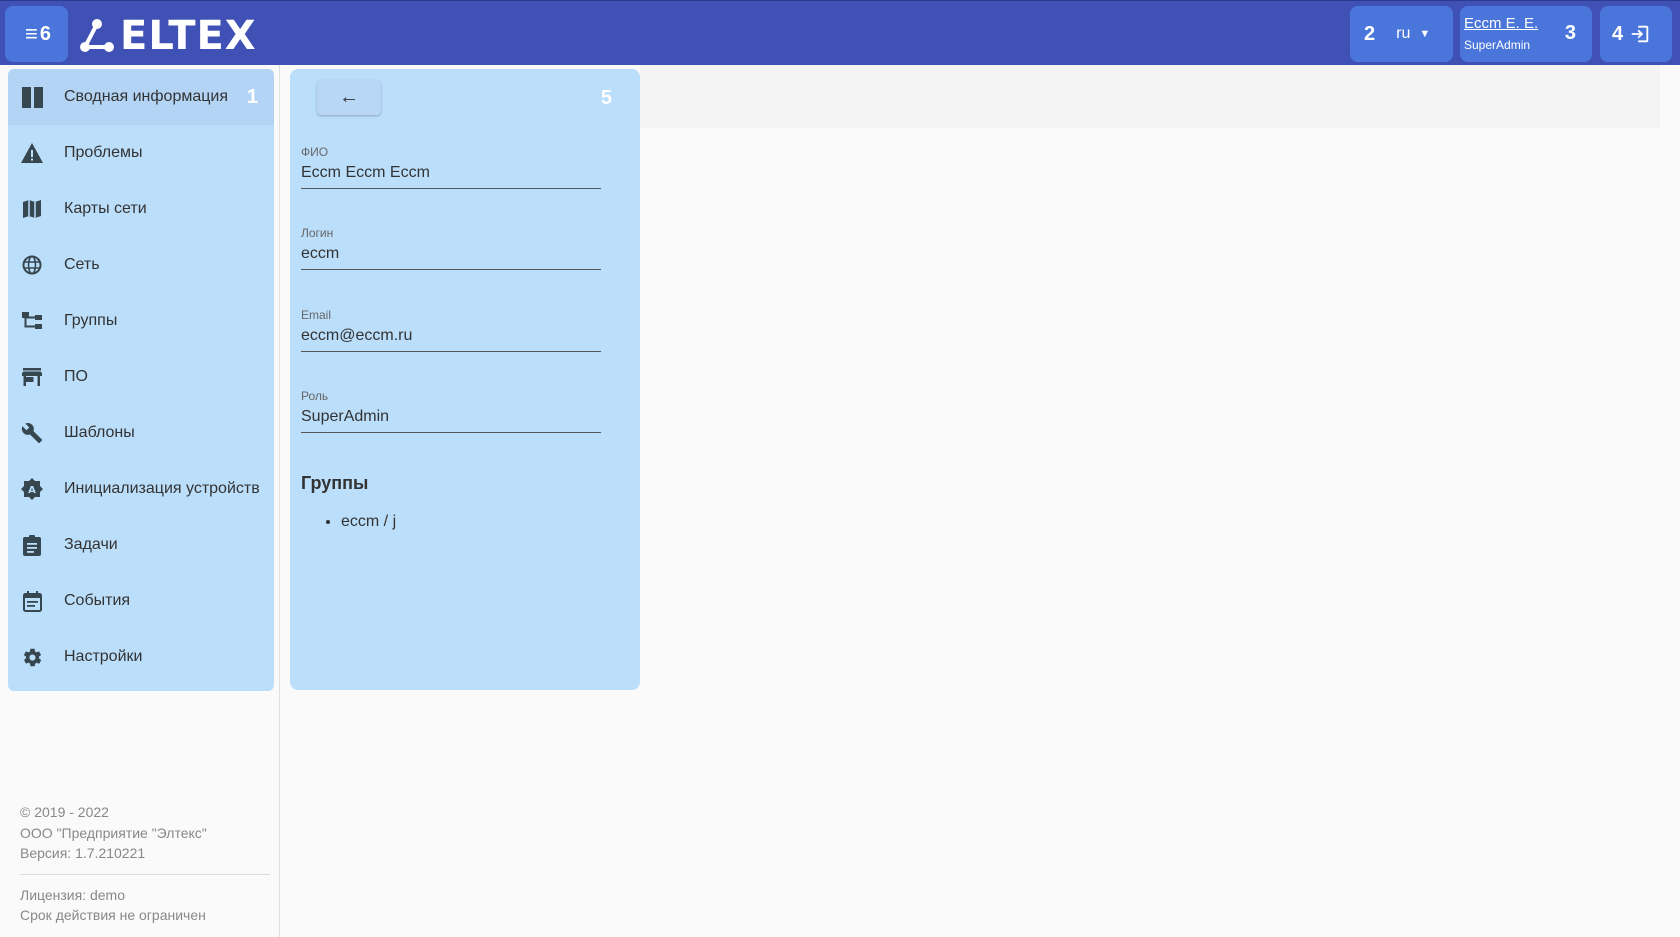 The height and width of the screenshot is (937, 1680). I want to click on nav-item-label: Сводная информация, so click(146, 96).